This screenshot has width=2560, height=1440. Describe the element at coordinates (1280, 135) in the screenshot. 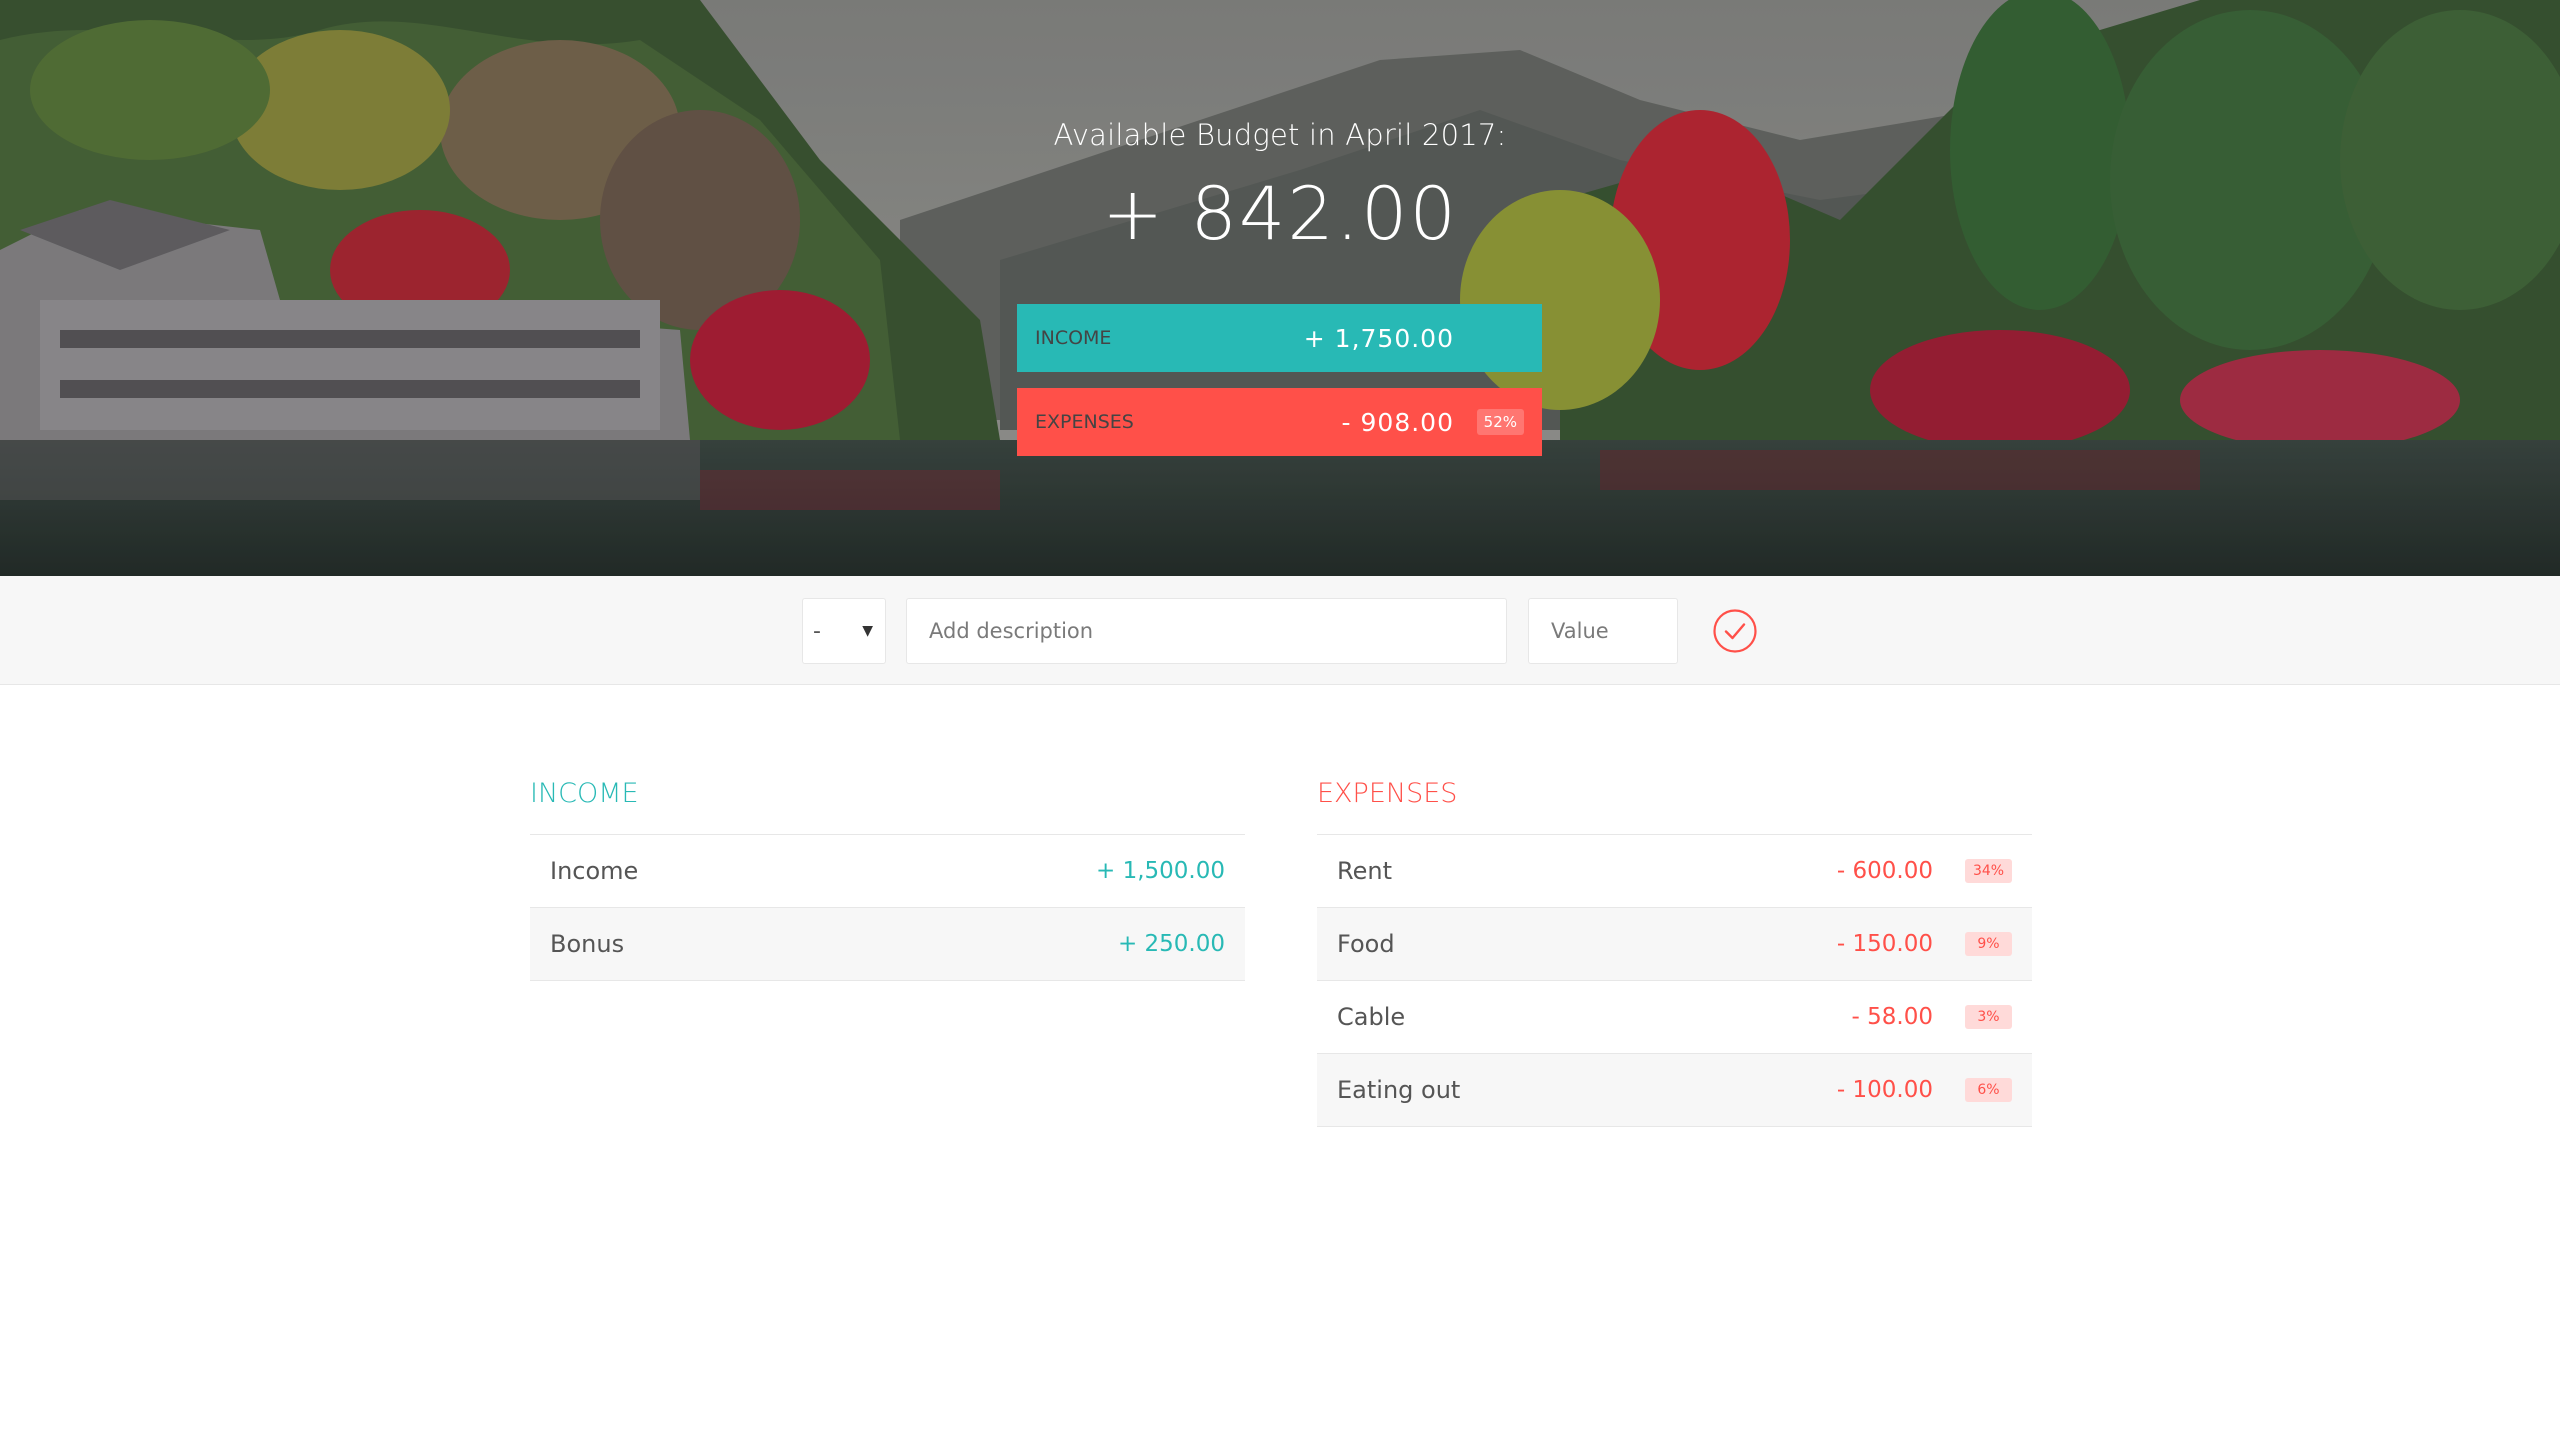

I see `budget-title: Available Budget in April 2017:` at that location.